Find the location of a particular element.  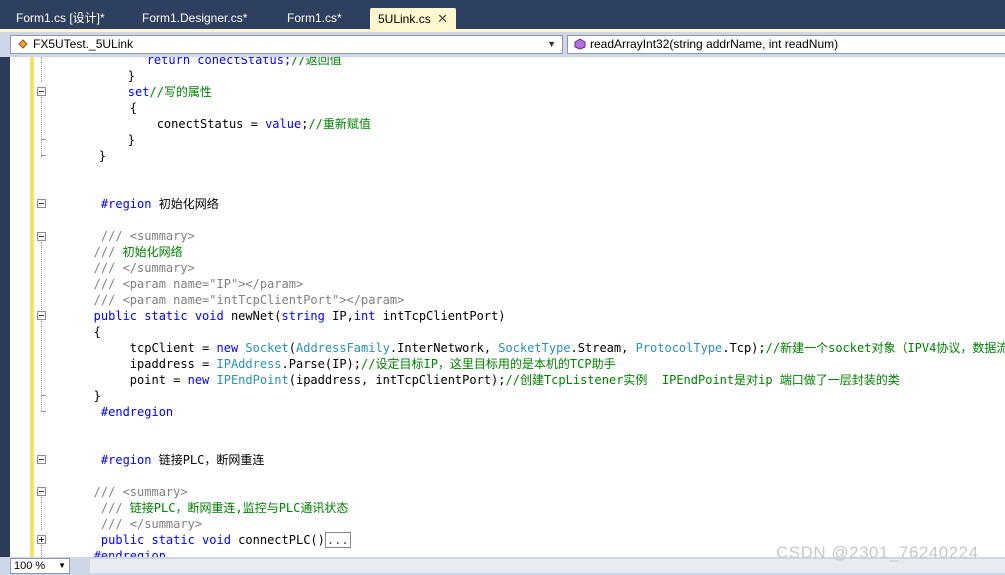

doc-comment-line: /// <param name="IP"></param> is located at coordinates (188, 284).